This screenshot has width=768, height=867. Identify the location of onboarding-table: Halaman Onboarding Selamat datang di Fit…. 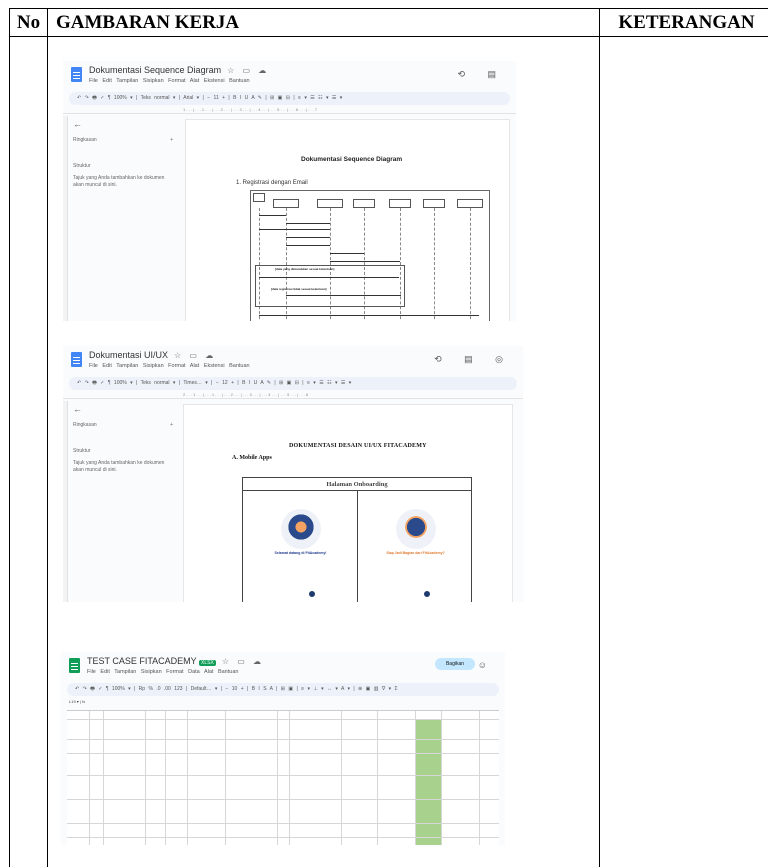
(357, 539).